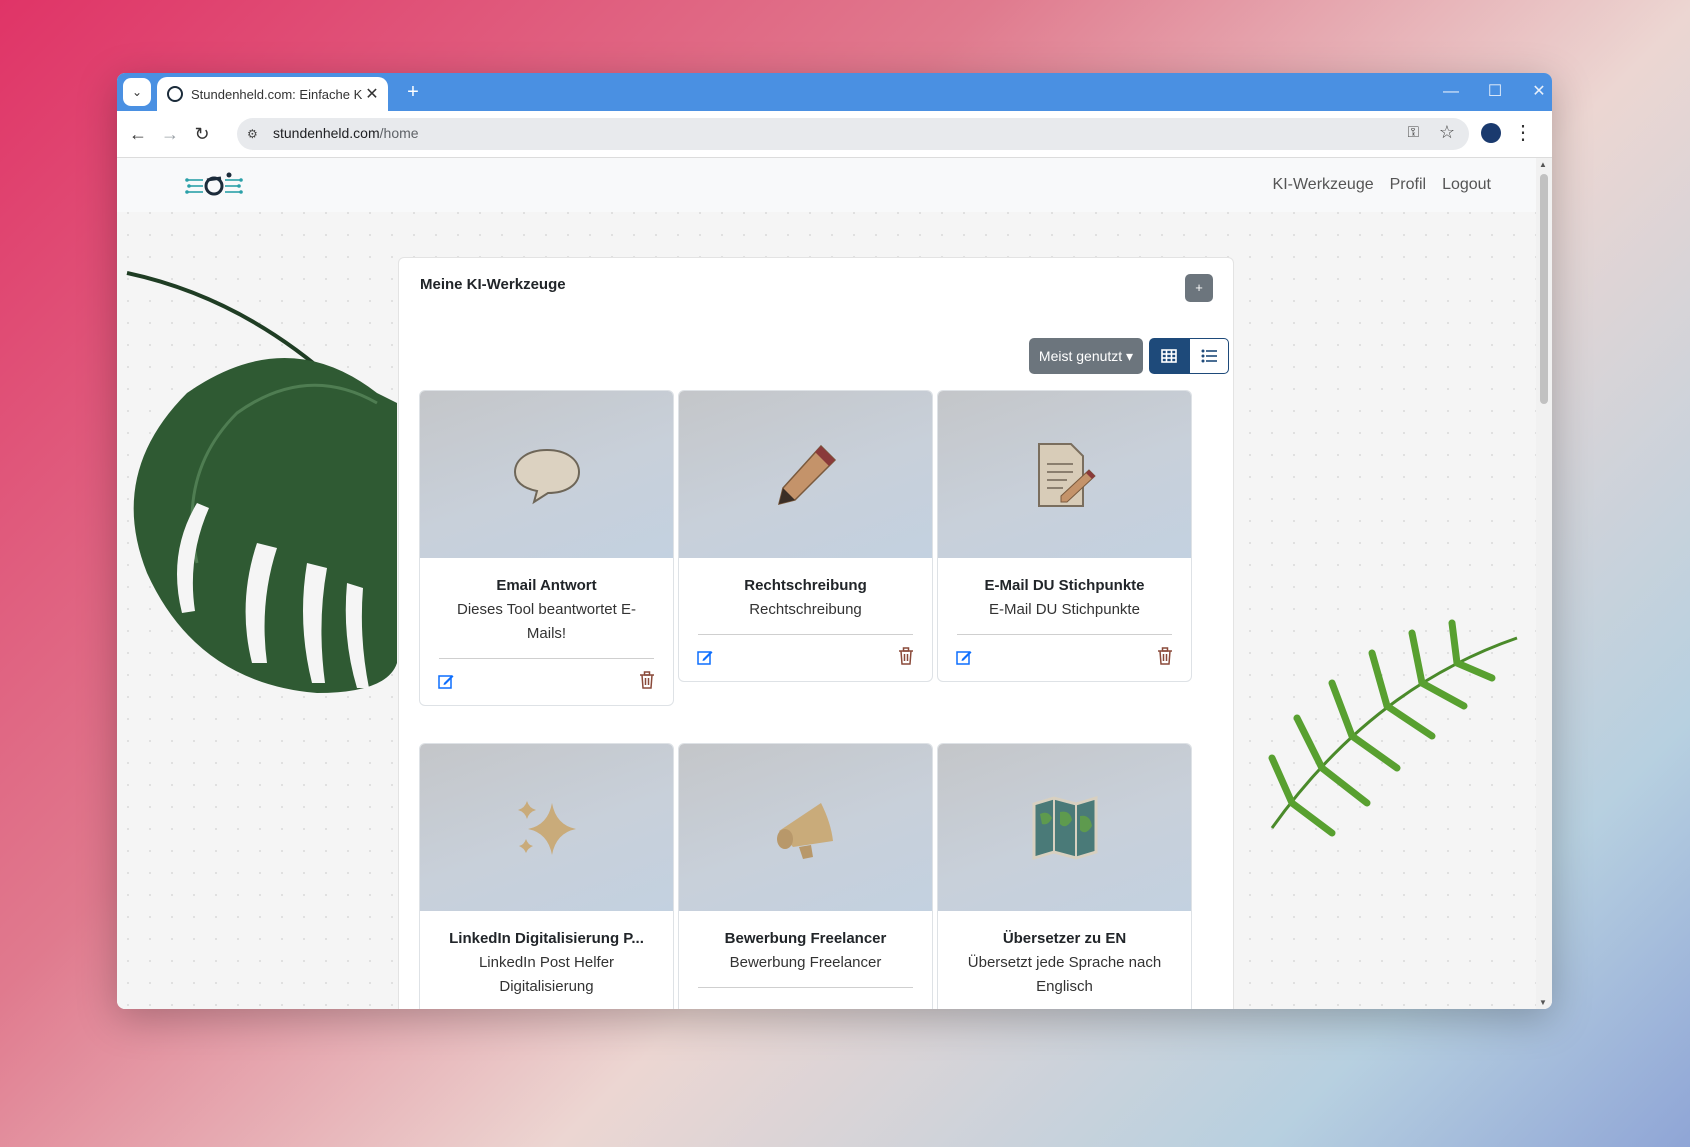 This screenshot has height=1147, width=1690. Describe the element at coordinates (372, 94) in the screenshot. I see `close-tab-icon: ✕` at that location.